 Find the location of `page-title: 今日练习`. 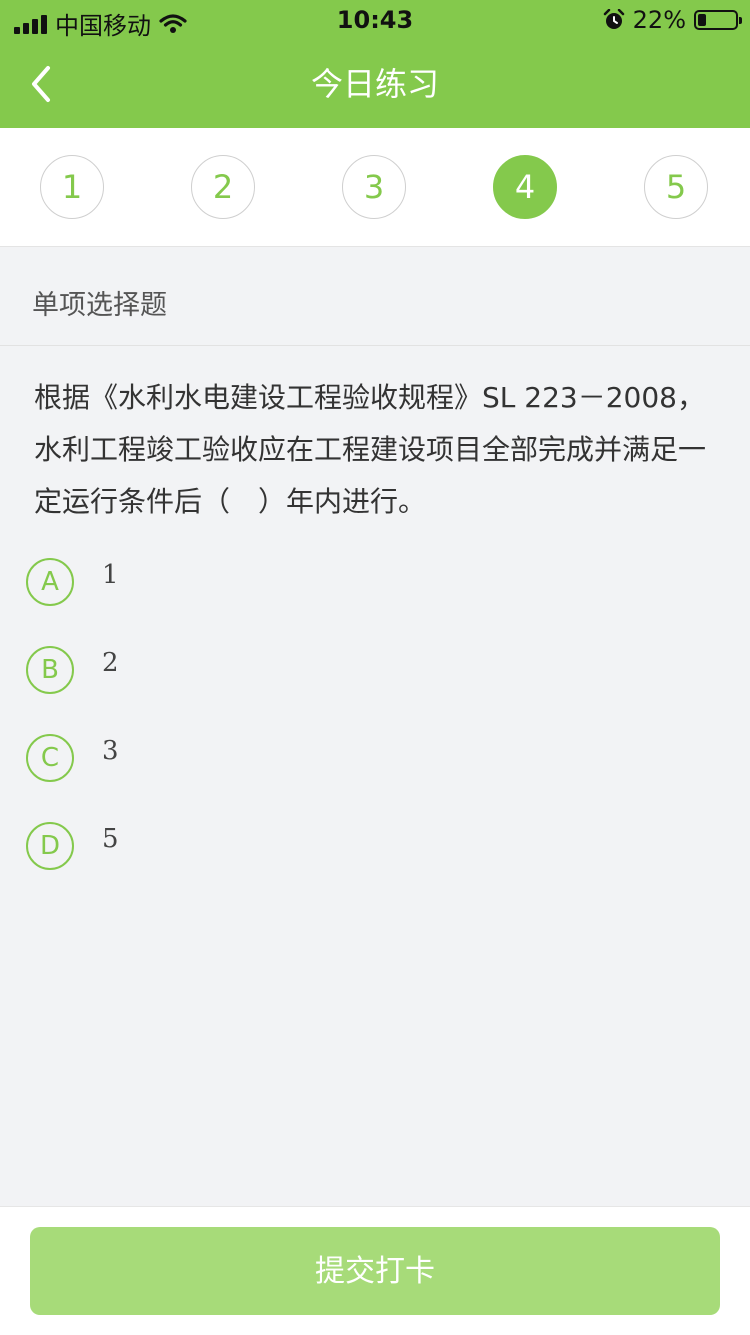

page-title: 今日练习 is located at coordinates (374, 84).